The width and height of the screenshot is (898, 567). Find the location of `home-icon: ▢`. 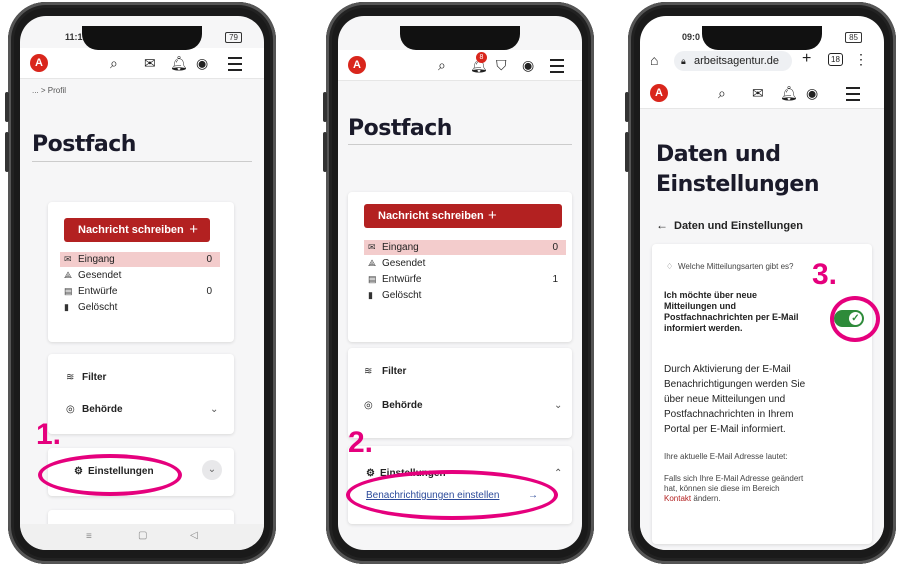

home-icon: ▢ is located at coordinates (142, 535).